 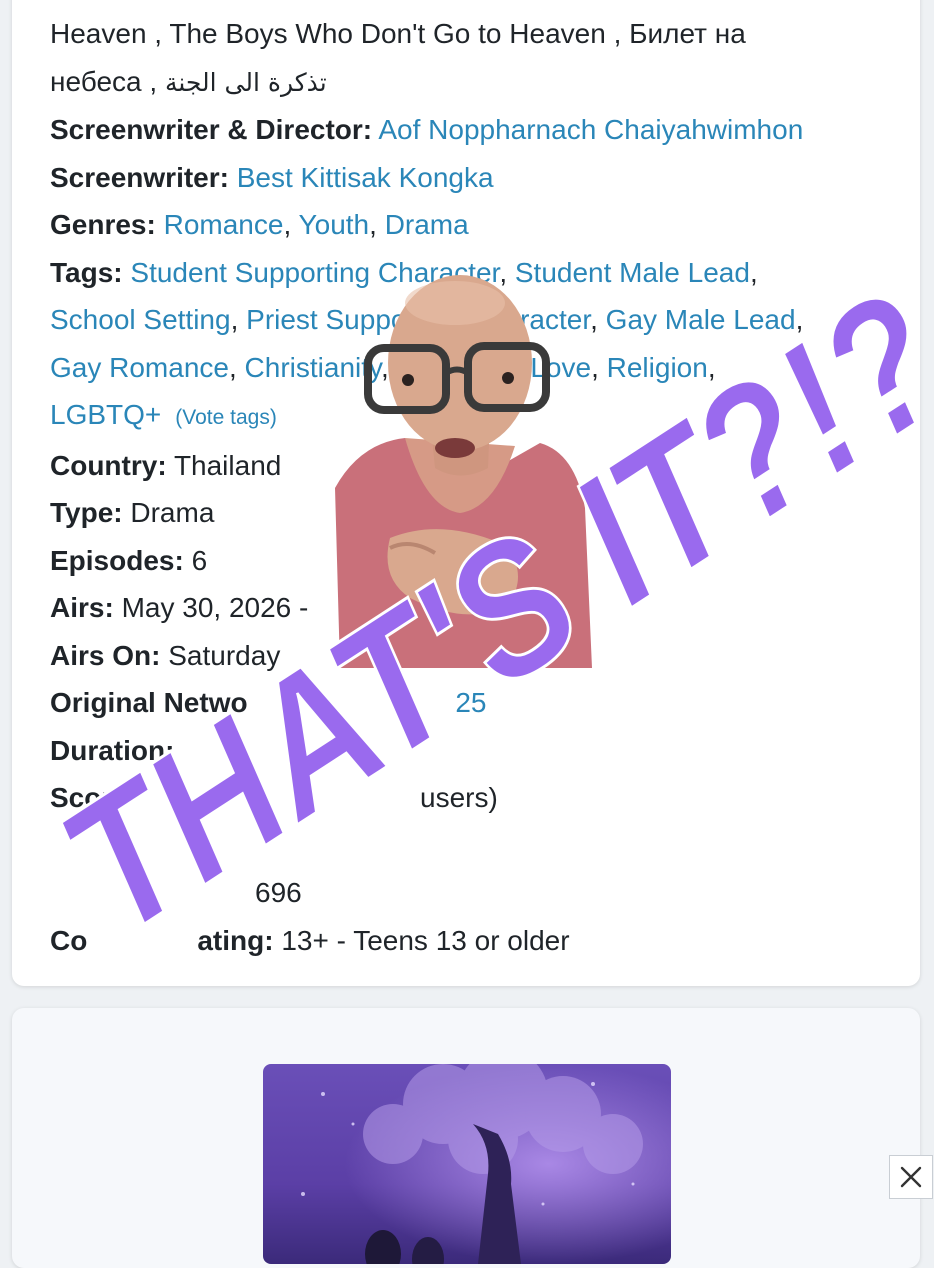 I want to click on screenwriter-label: Screenwriter:, so click(x=139, y=177).